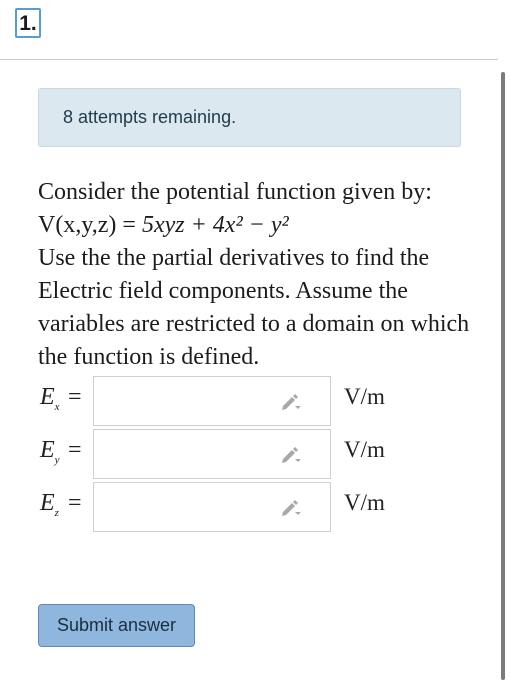 The width and height of the screenshot is (510, 700). Describe the element at coordinates (215, 225) in the screenshot. I see `function-expression: 5xyz + 4x² − y²` at that location.